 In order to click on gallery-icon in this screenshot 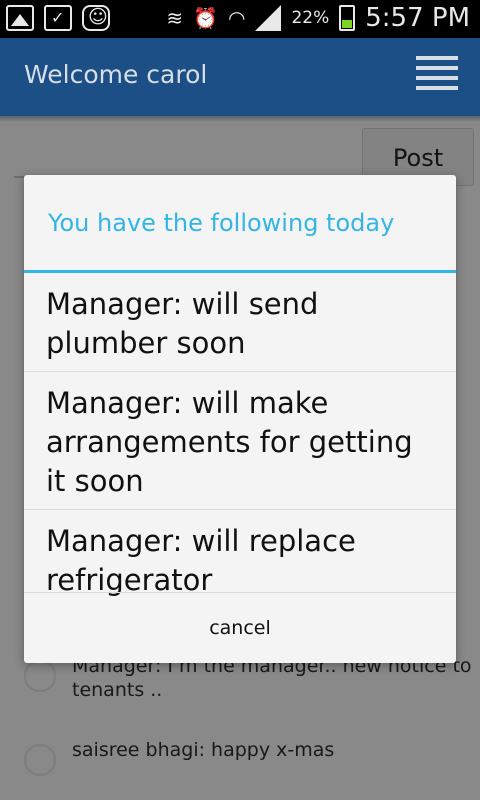, I will do `click(20, 18)`.